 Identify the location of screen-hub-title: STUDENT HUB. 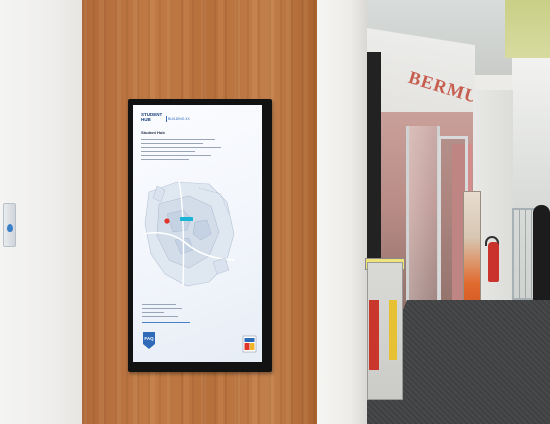
(151, 117).